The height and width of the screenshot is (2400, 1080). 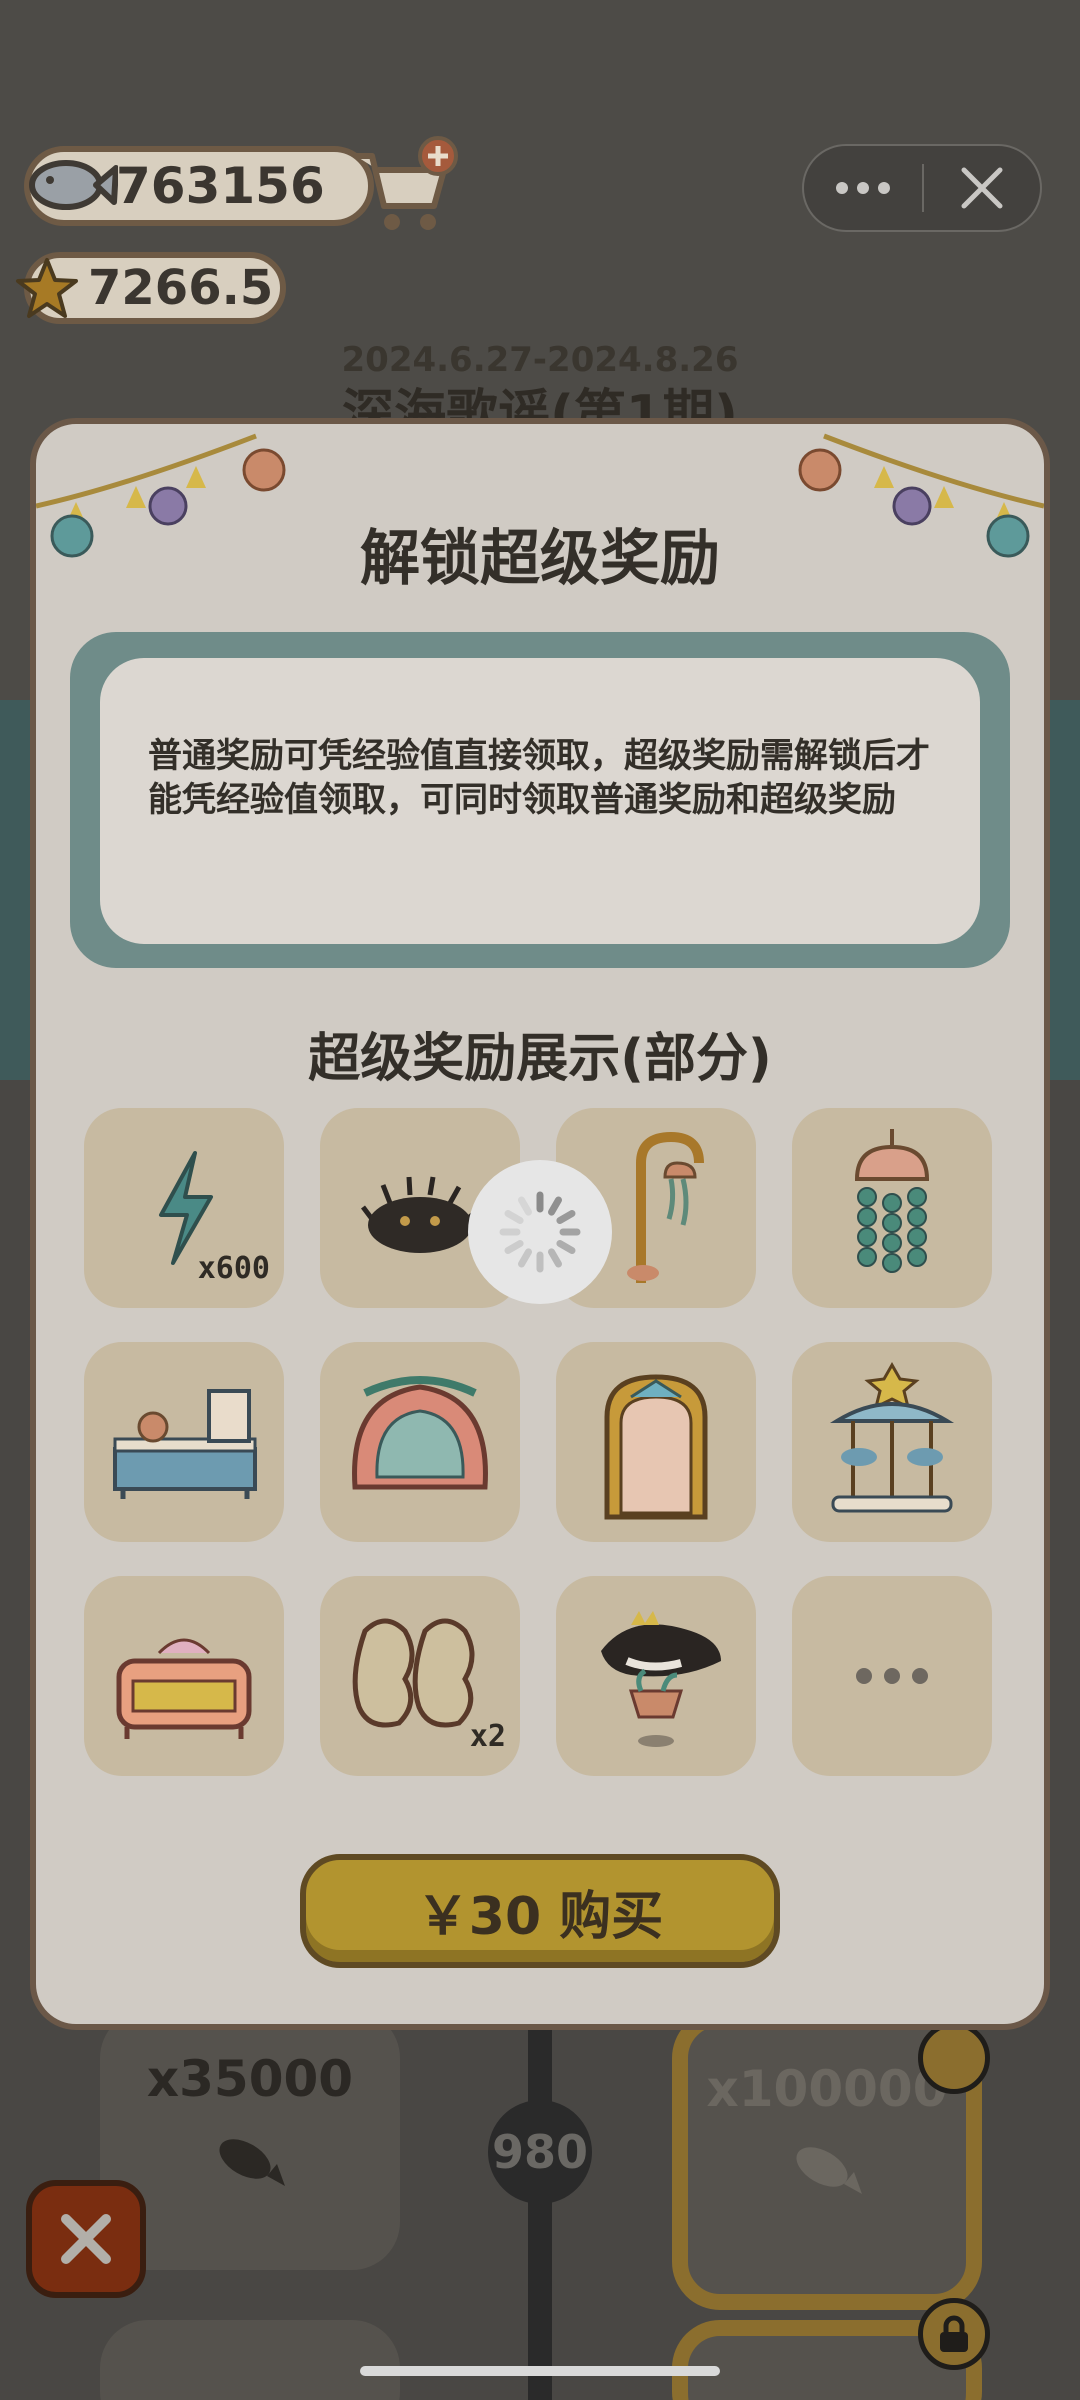 What do you see at coordinates (233, 1268) in the screenshot?
I see `reward-quantity: x600` at bounding box center [233, 1268].